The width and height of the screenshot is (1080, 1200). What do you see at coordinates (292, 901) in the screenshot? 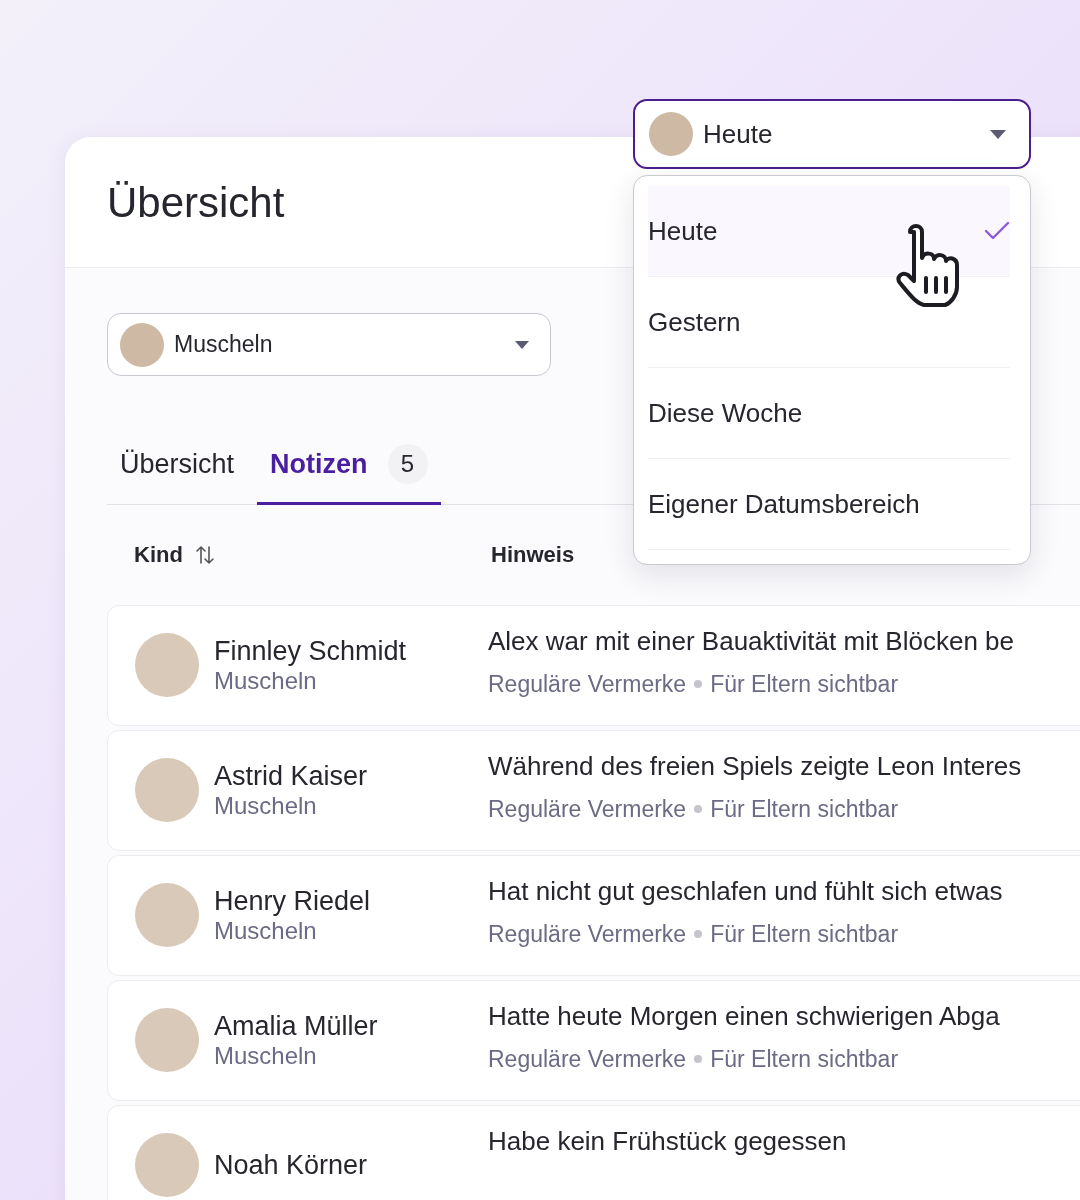
I see `child-name: Henry Riedel` at bounding box center [292, 901].